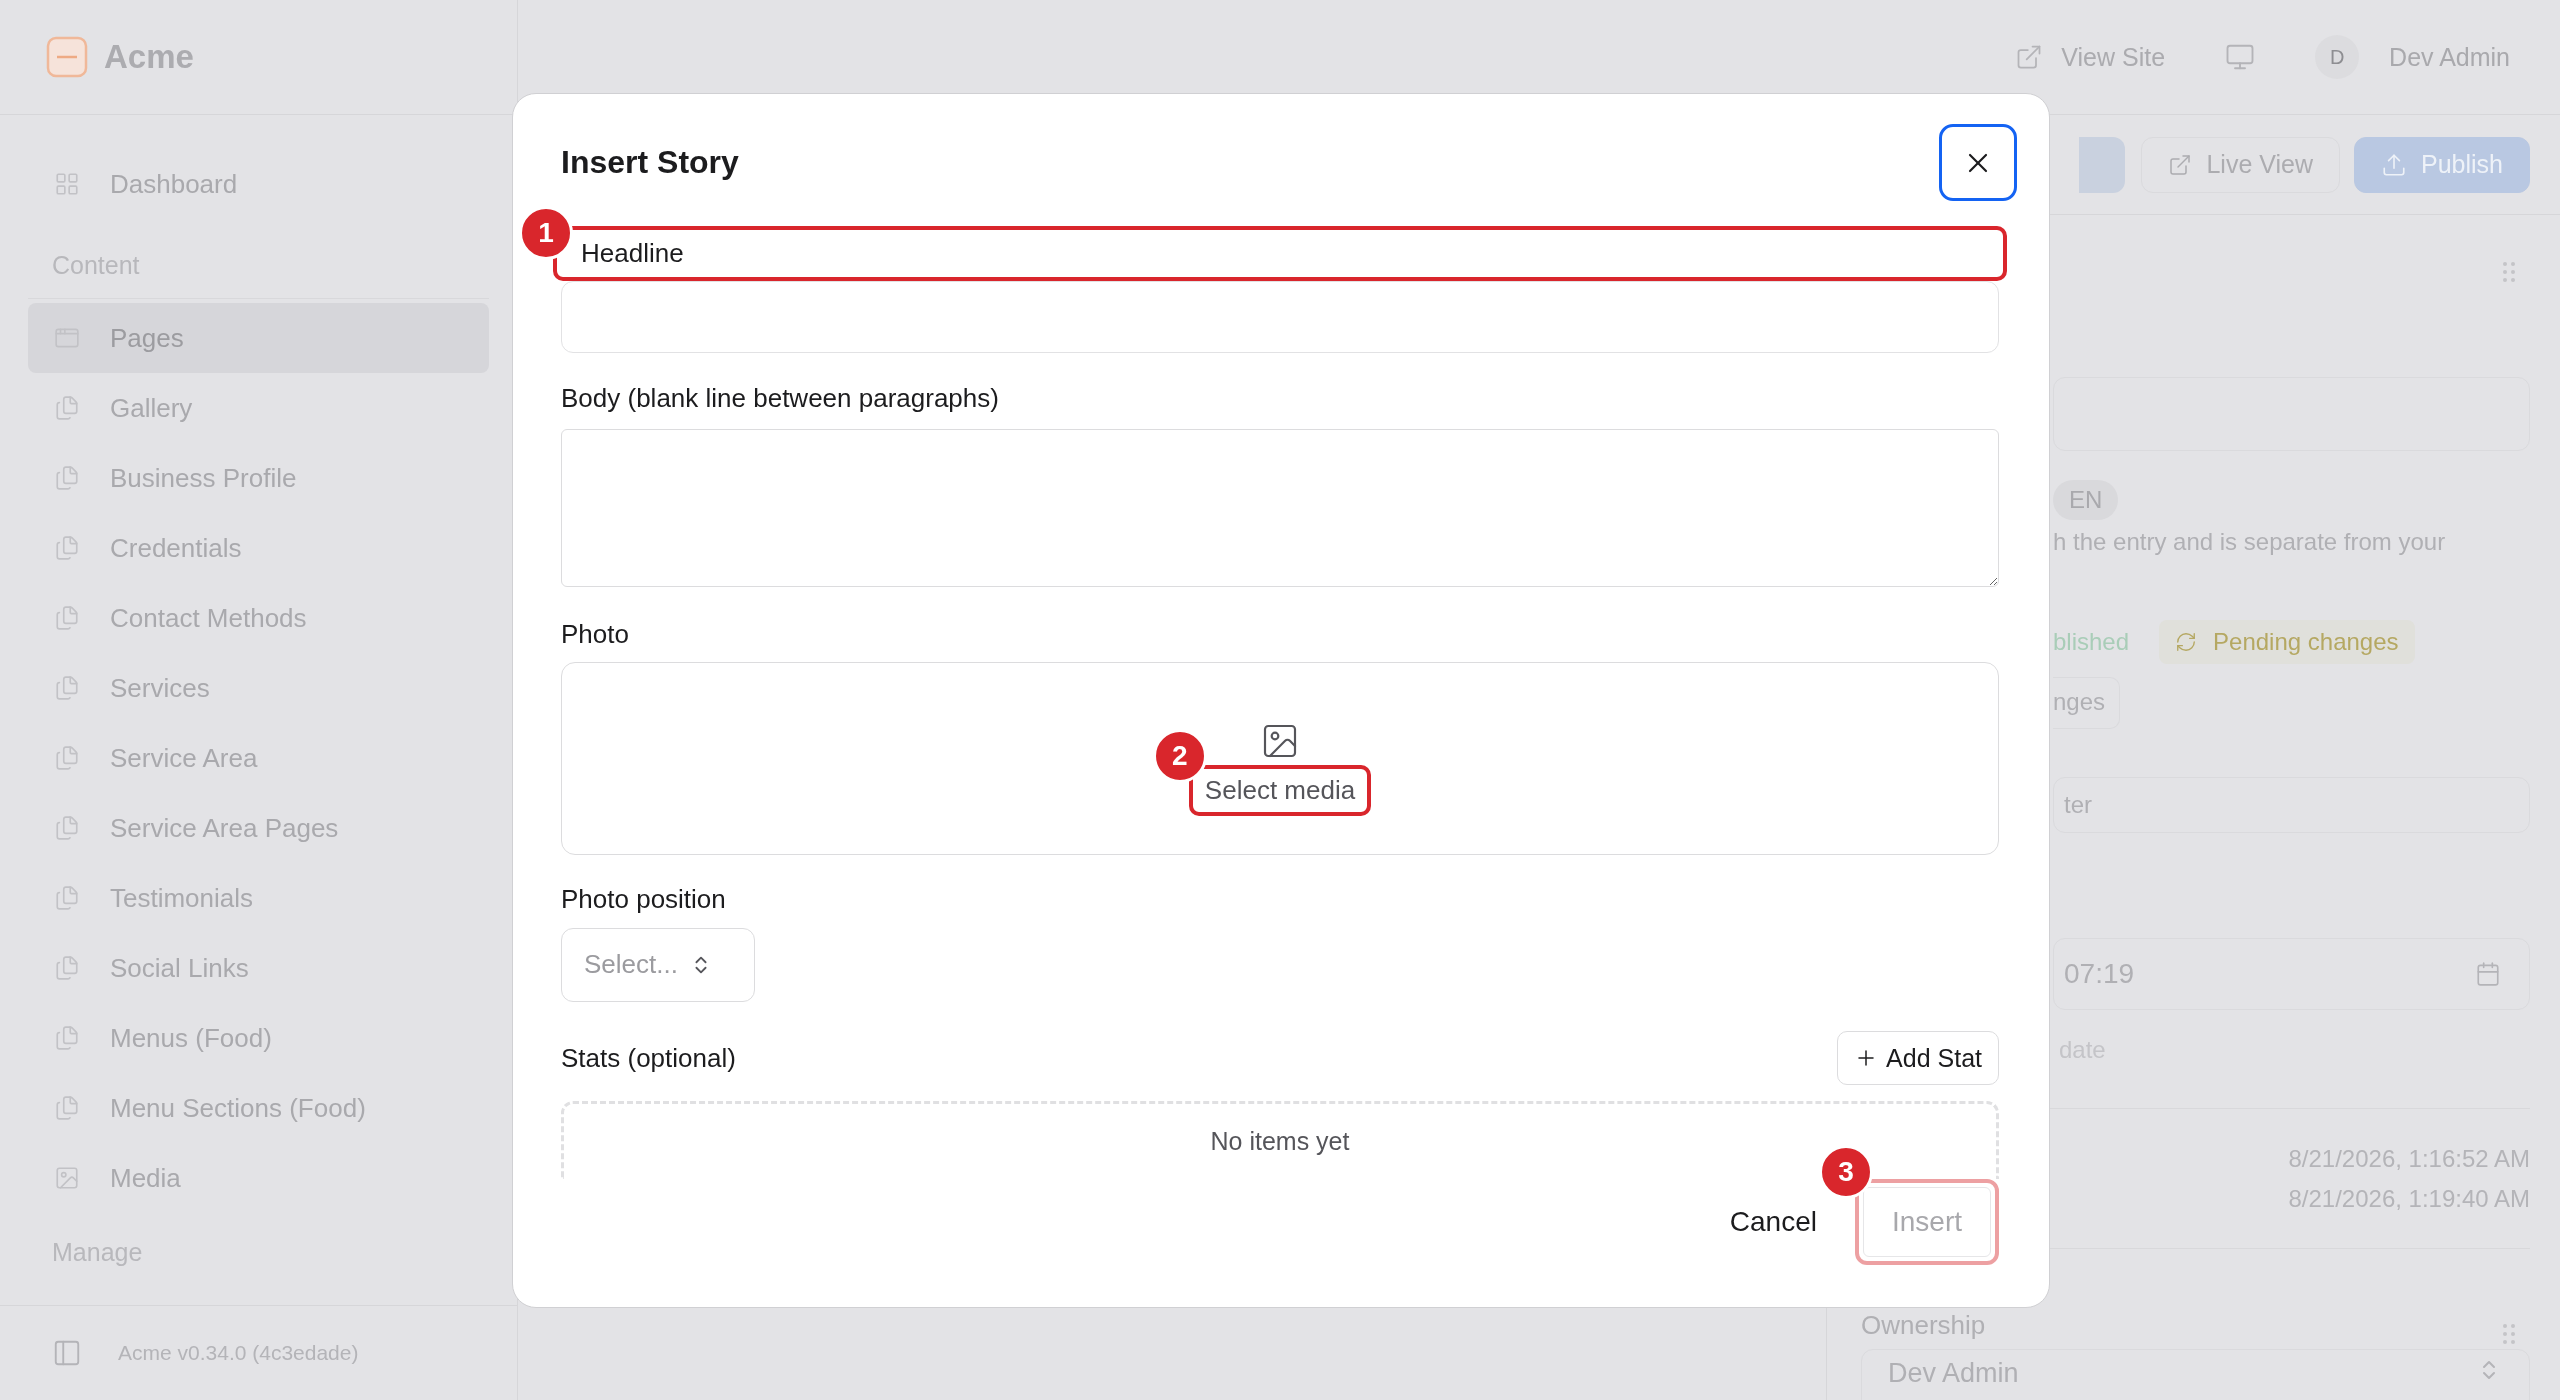 This screenshot has height=1400, width=2560. I want to click on sidebar-item: Business Profile, so click(258, 478).